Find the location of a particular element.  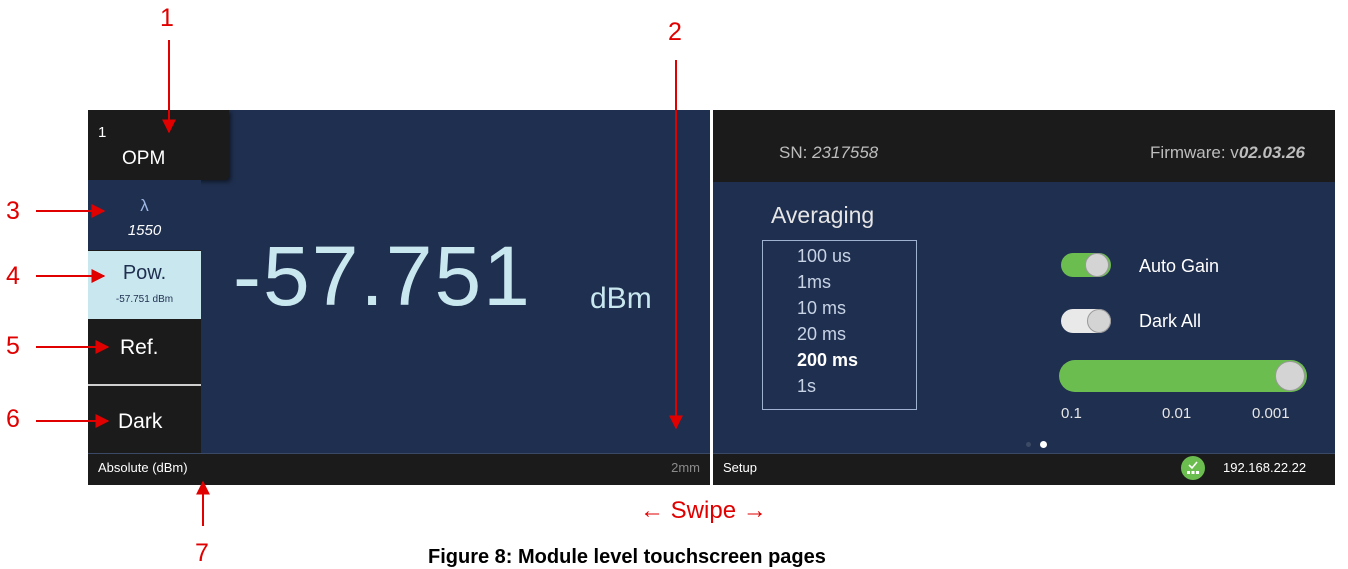

callout-5: 5 is located at coordinates (13, 346).